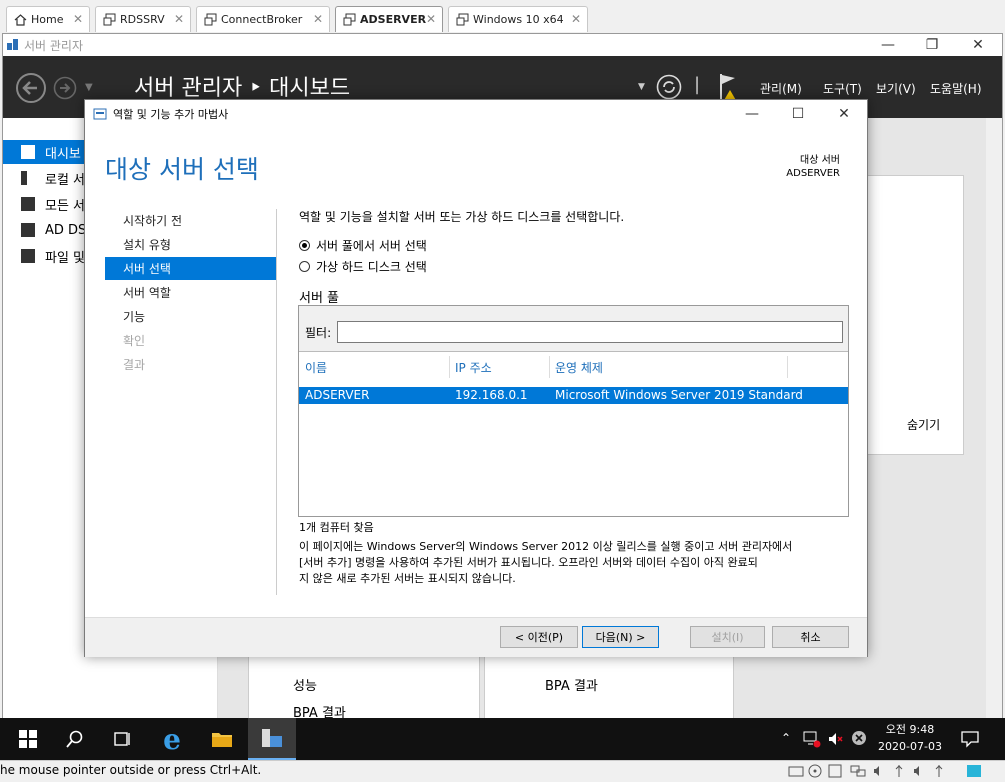 The image size is (1005, 782). I want to click on vm-tab-label: Windows 10 x64, so click(518, 19).